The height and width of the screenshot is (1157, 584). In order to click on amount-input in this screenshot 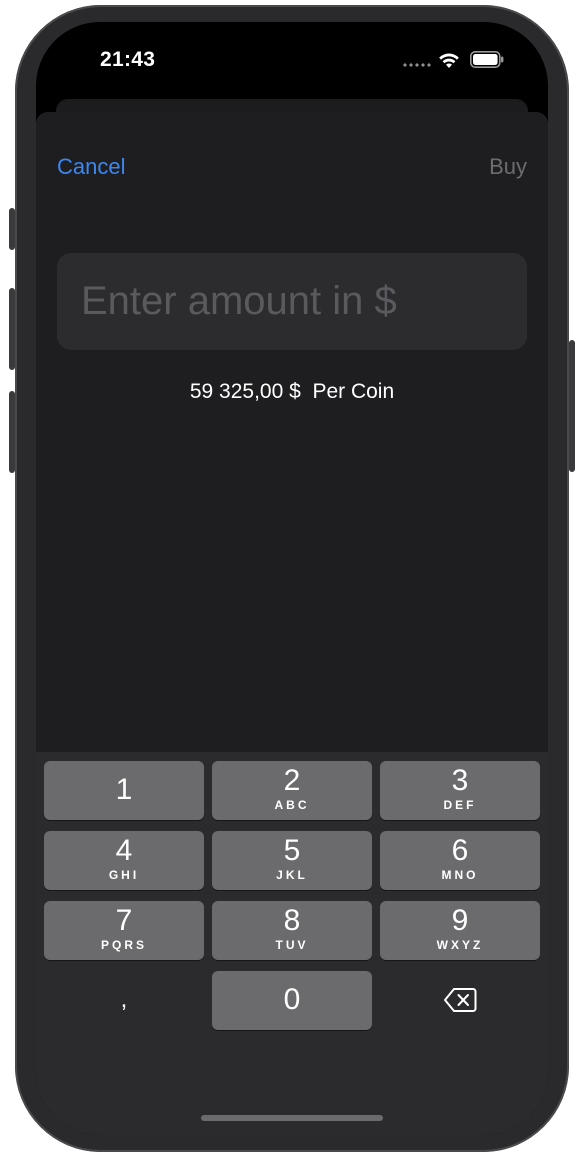, I will do `click(292, 301)`.